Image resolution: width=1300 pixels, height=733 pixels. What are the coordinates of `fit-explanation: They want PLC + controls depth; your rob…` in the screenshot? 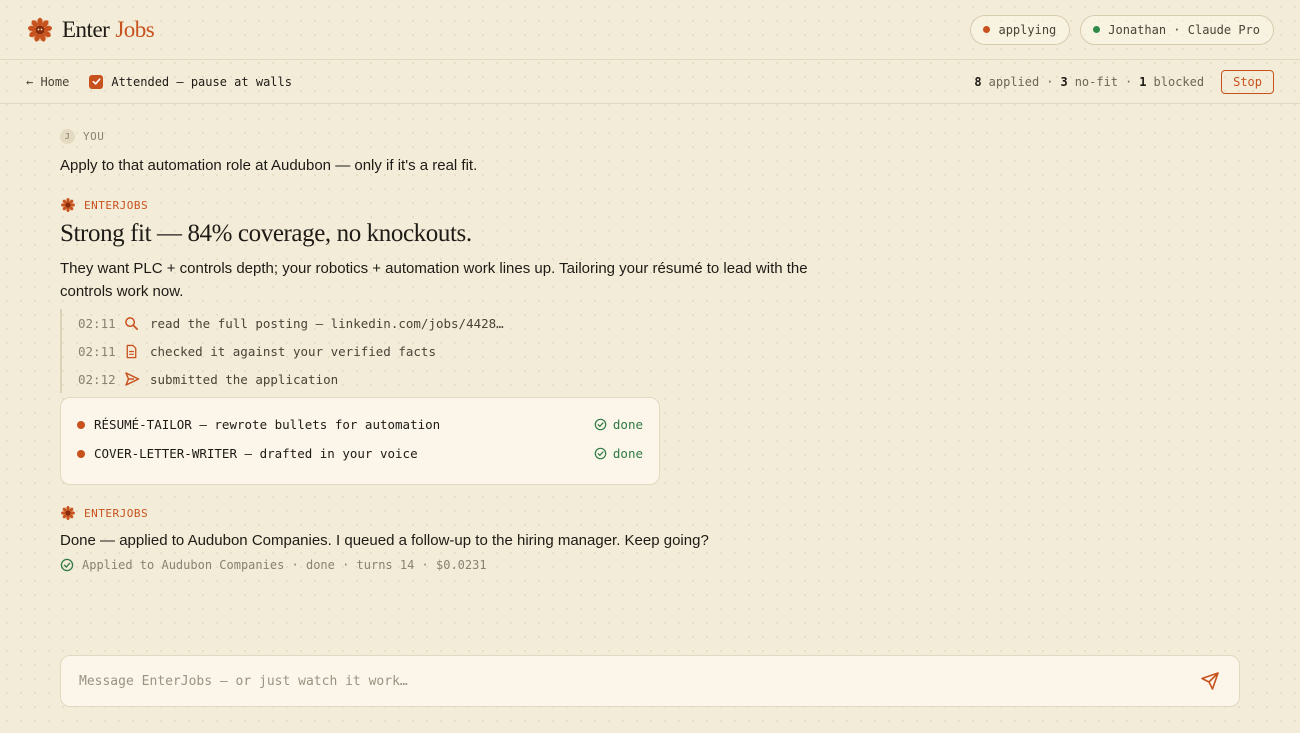 It's located at (434, 280).